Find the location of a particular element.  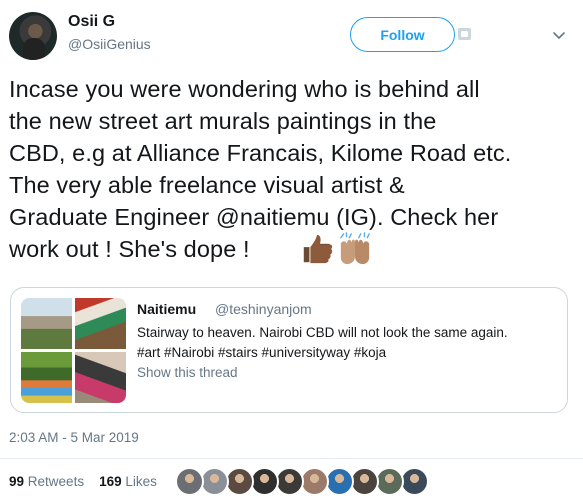

quoted-tweet-media is located at coordinates (73, 350).